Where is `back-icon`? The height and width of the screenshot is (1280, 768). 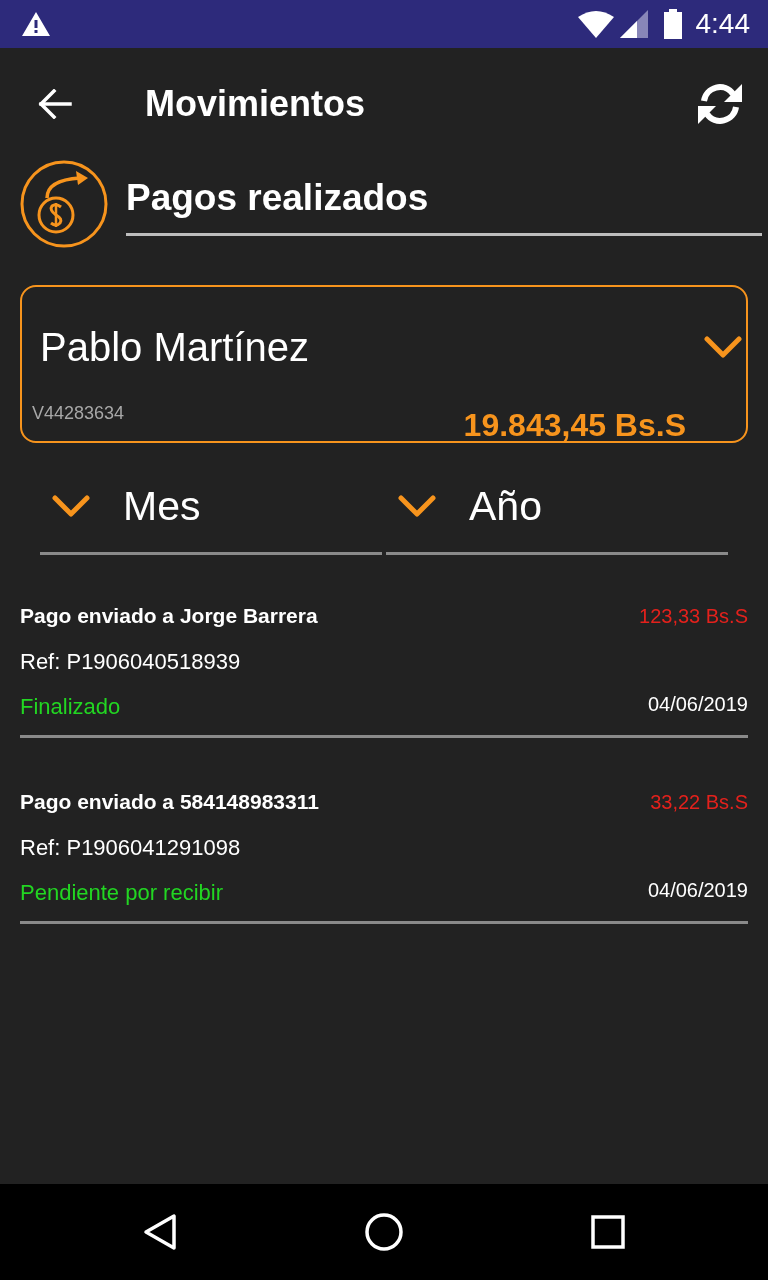
back-icon is located at coordinates (160, 1232).